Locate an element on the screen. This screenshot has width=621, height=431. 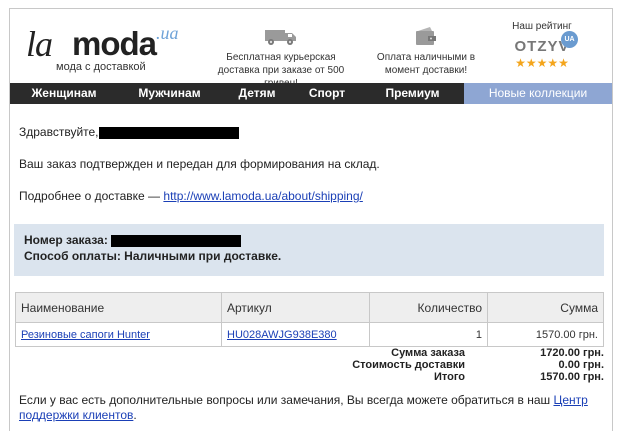
logo-moda-text: moda is located at coordinates (114, 43).